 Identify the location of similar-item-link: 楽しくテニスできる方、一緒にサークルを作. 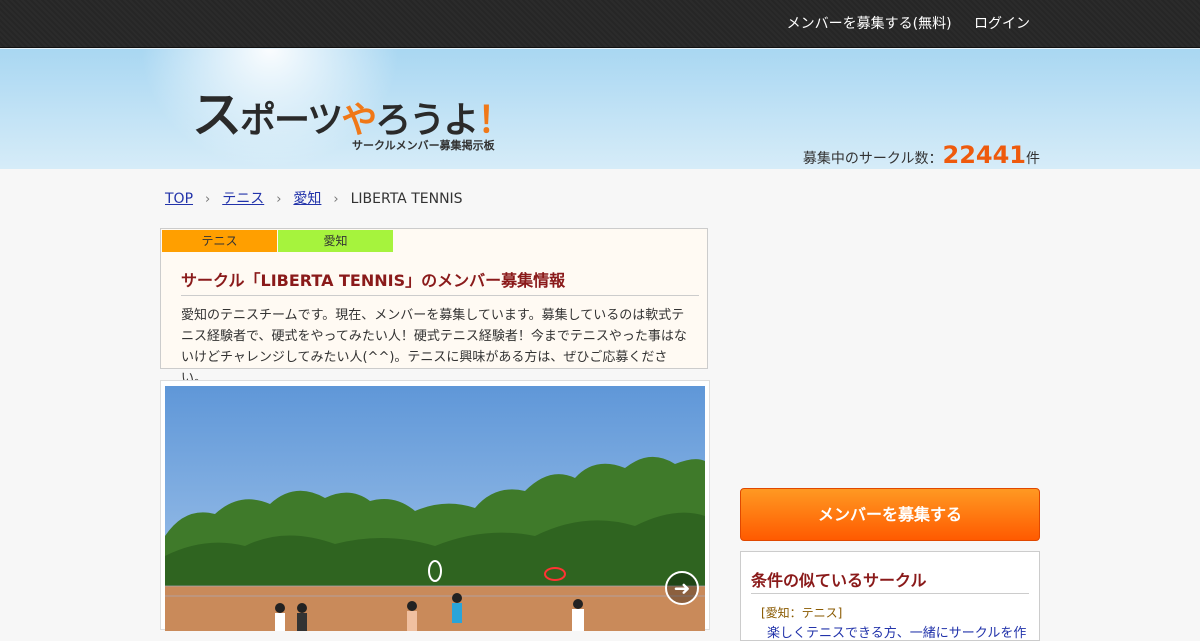
(896, 631).